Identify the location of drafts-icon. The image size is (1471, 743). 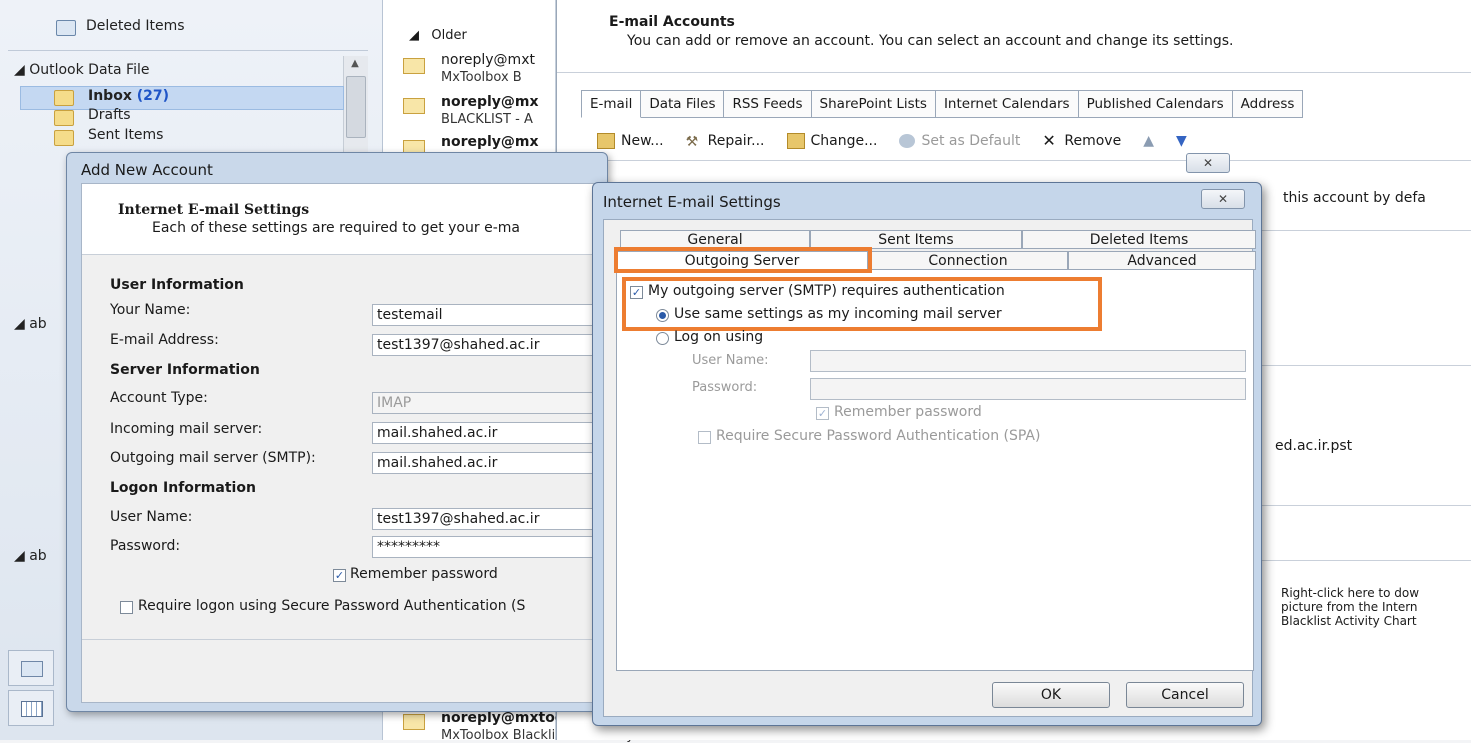
(64, 118).